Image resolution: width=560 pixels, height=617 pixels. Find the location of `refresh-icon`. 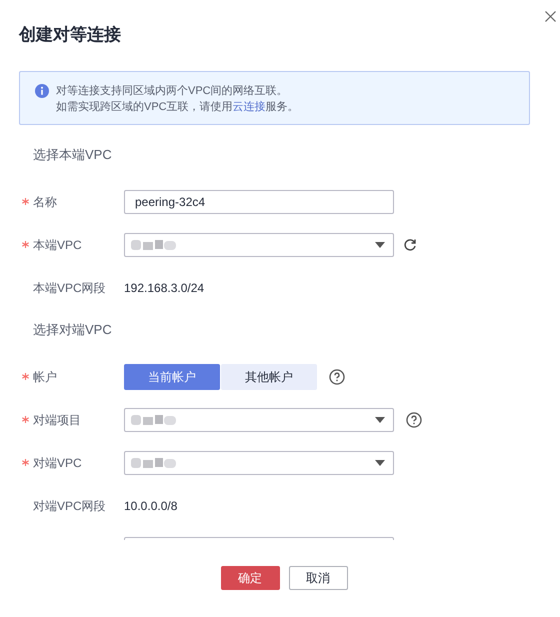

refresh-icon is located at coordinates (410, 245).